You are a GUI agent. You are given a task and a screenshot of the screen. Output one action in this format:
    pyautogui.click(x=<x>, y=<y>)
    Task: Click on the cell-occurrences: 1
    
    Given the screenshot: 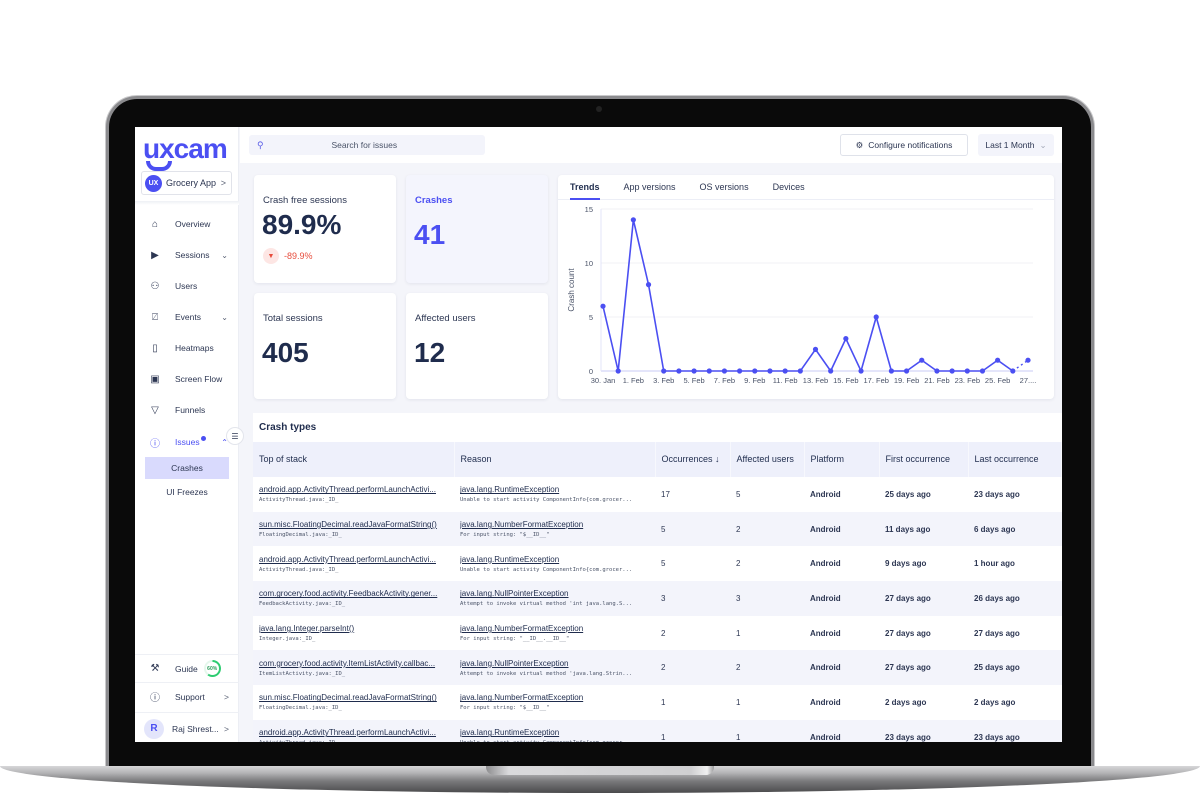 What is the action you would take?
    pyautogui.click(x=692, y=730)
    